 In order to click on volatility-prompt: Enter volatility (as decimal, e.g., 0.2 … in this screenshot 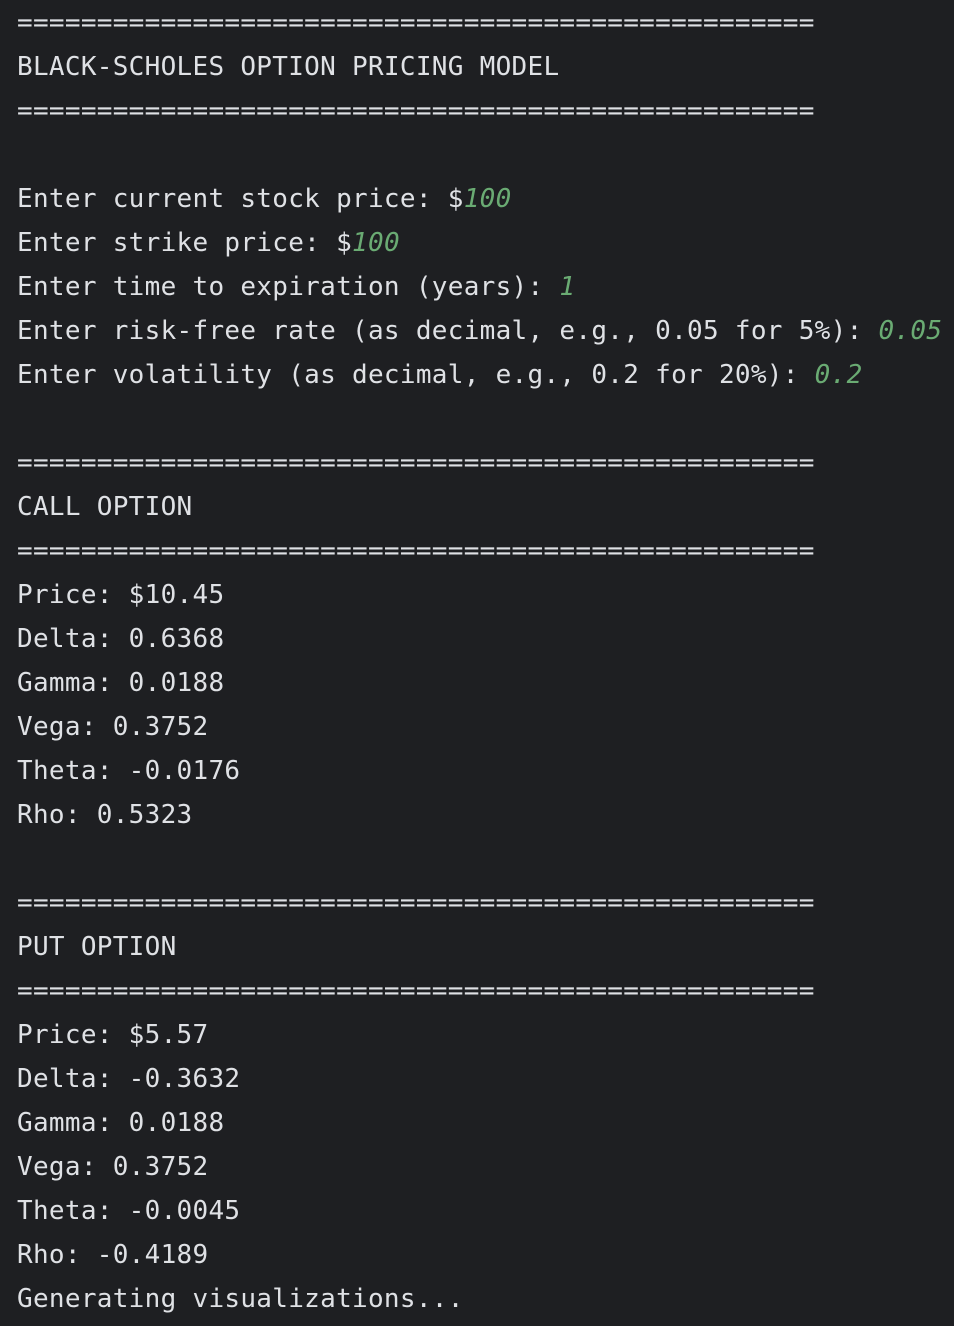, I will do `click(485, 375)`.